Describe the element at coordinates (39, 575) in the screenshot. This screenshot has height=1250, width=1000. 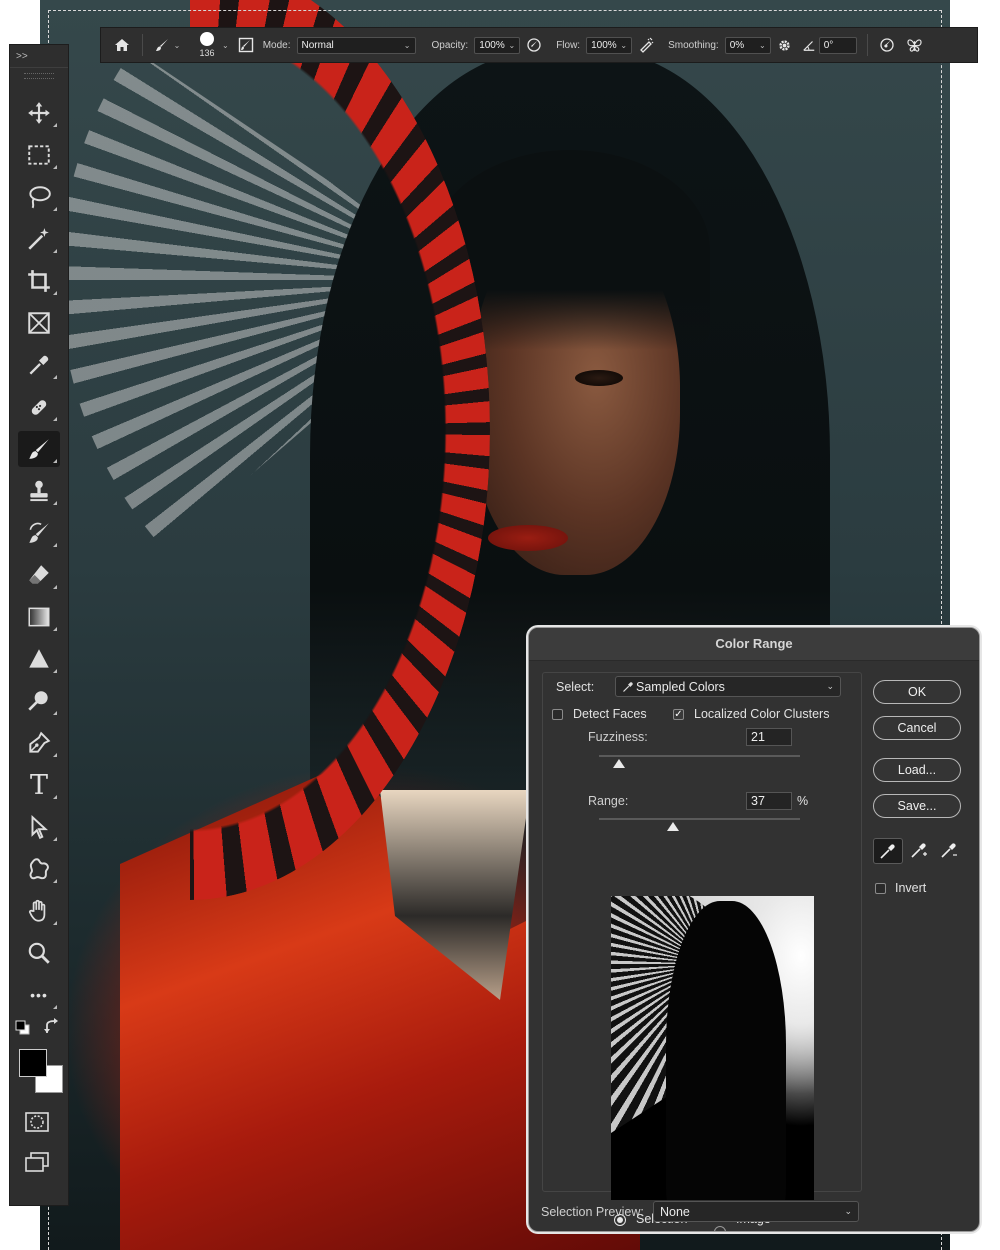
I see `eraser-tool` at that location.